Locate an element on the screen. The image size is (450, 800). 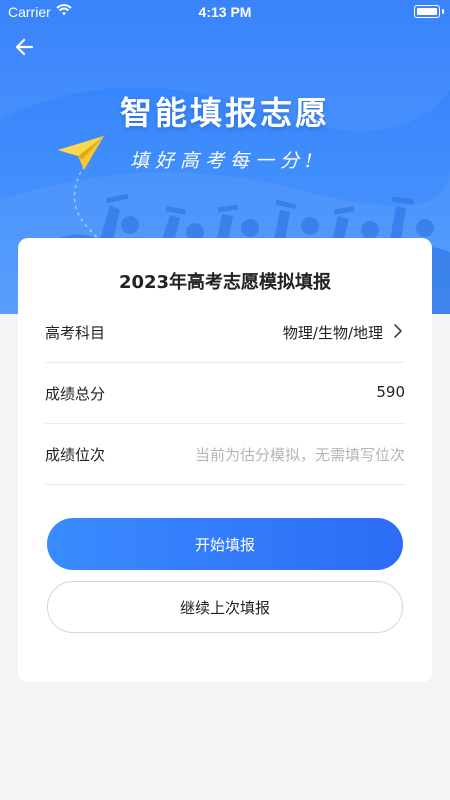
rank-row: 成绩位次 当前为估分模拟，无需填写位次 is located at coordinates (225, 454).